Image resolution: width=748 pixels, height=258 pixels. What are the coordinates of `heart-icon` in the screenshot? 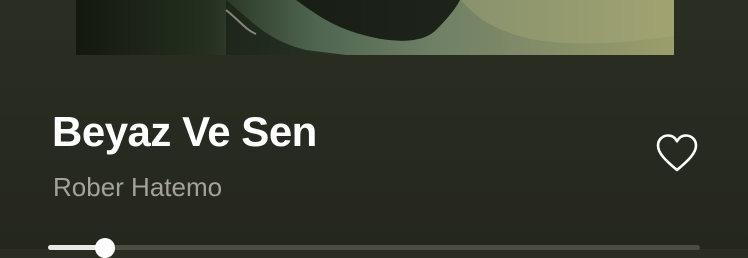 It's located at (677, 155).